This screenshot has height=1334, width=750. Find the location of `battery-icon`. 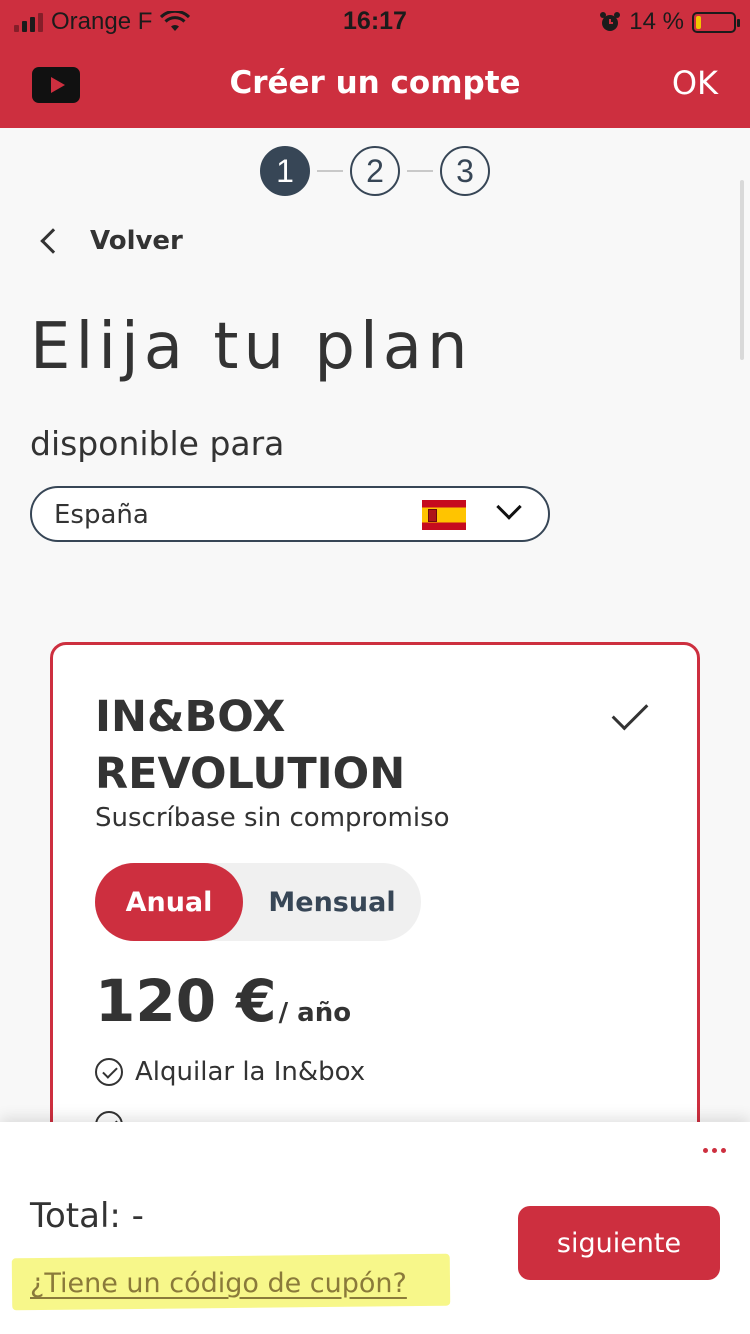

battery-icon is located at coordinates (716, 22).